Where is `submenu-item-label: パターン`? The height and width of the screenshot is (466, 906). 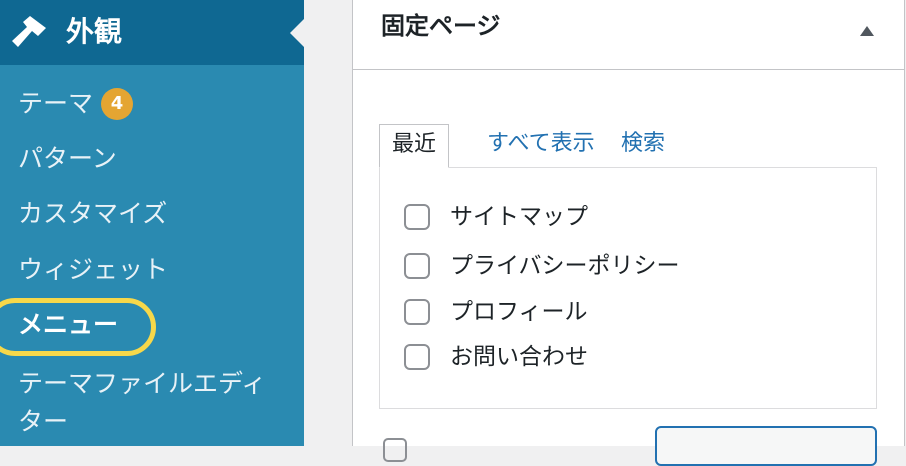 submenu-item-label: パターン is located at coordinates (67, 158).